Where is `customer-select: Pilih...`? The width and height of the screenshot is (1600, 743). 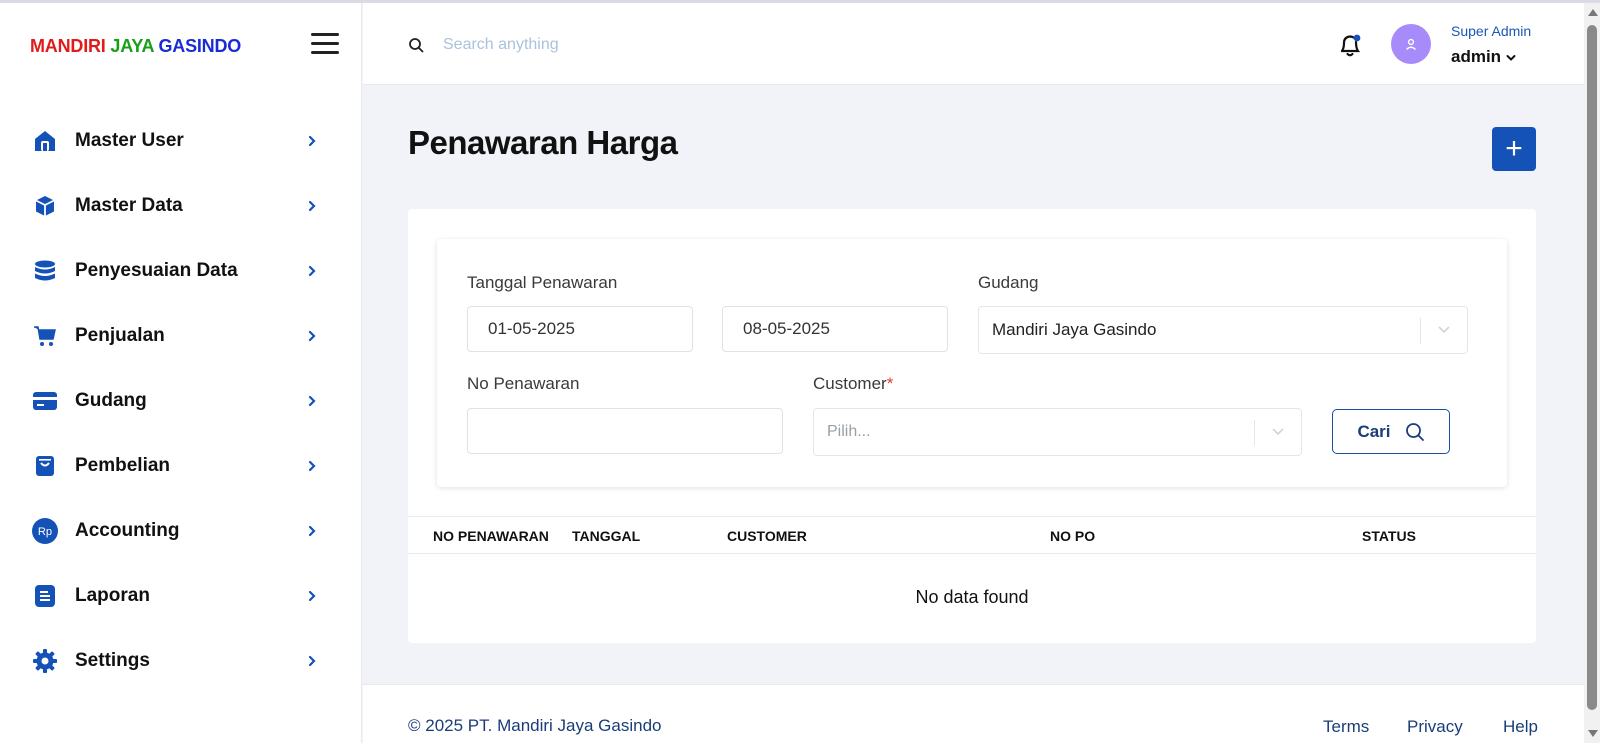
customer-select: Pilih... is located at coordinates (1057, 432).